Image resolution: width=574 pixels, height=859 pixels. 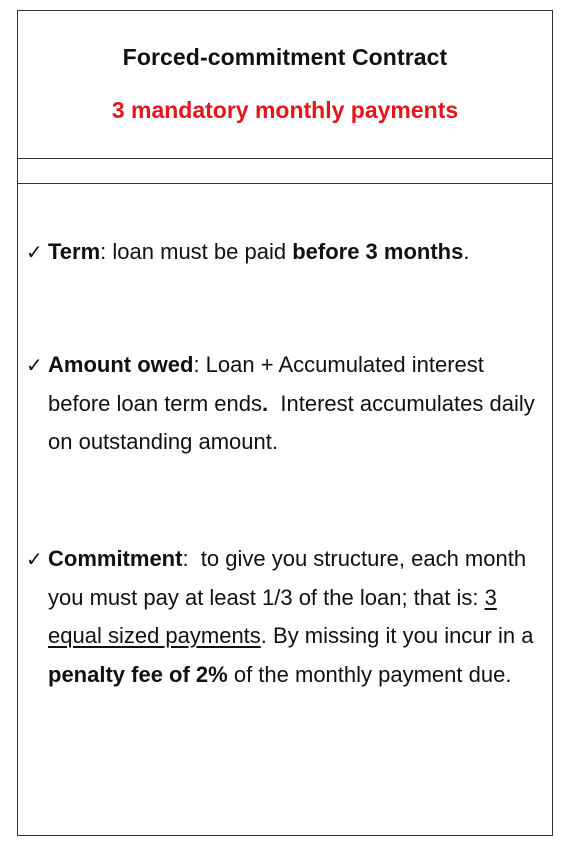 I want to click on term-text-2: ., so click(x=466, y=251).